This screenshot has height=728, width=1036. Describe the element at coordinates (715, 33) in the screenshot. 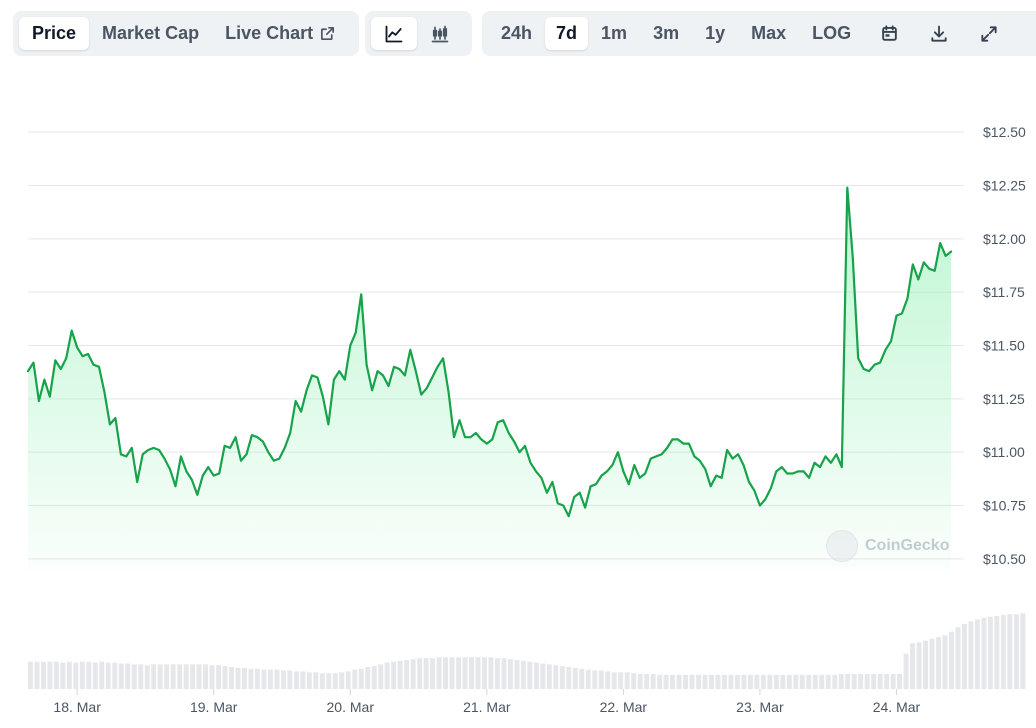

I see `range-1y: 1y` at that location.